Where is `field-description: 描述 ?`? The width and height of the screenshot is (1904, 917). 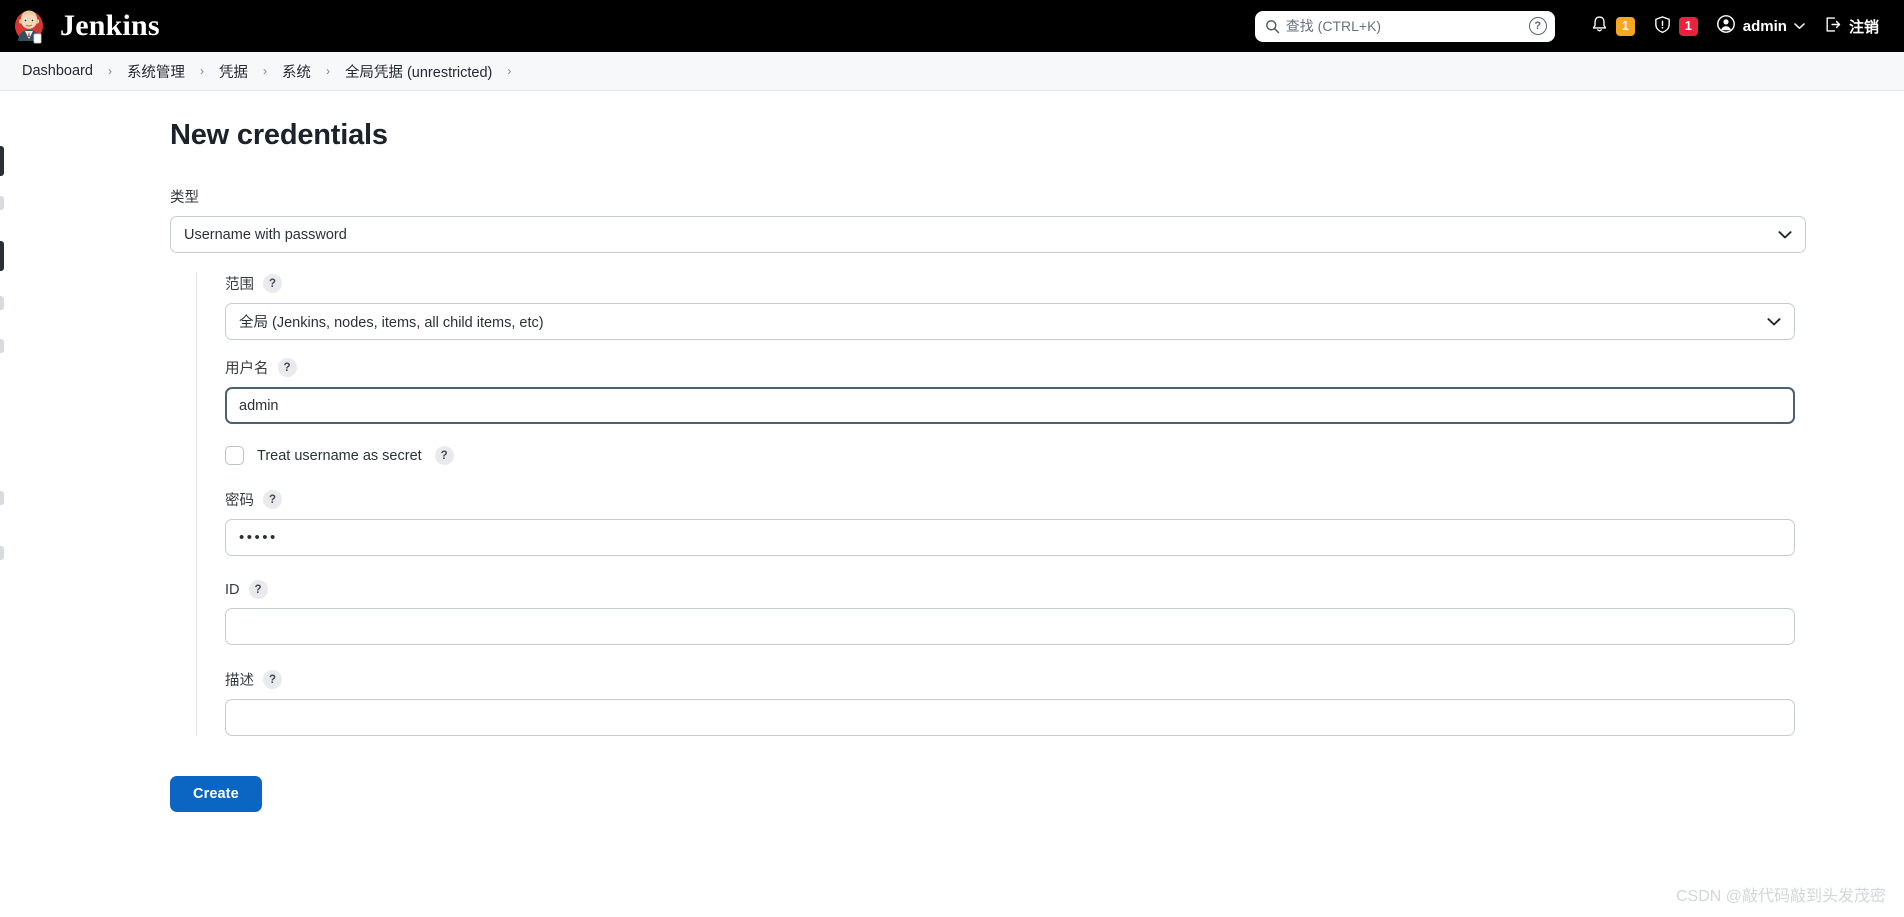
field-description: 描述 ? is located at coordinates (1064, 702).